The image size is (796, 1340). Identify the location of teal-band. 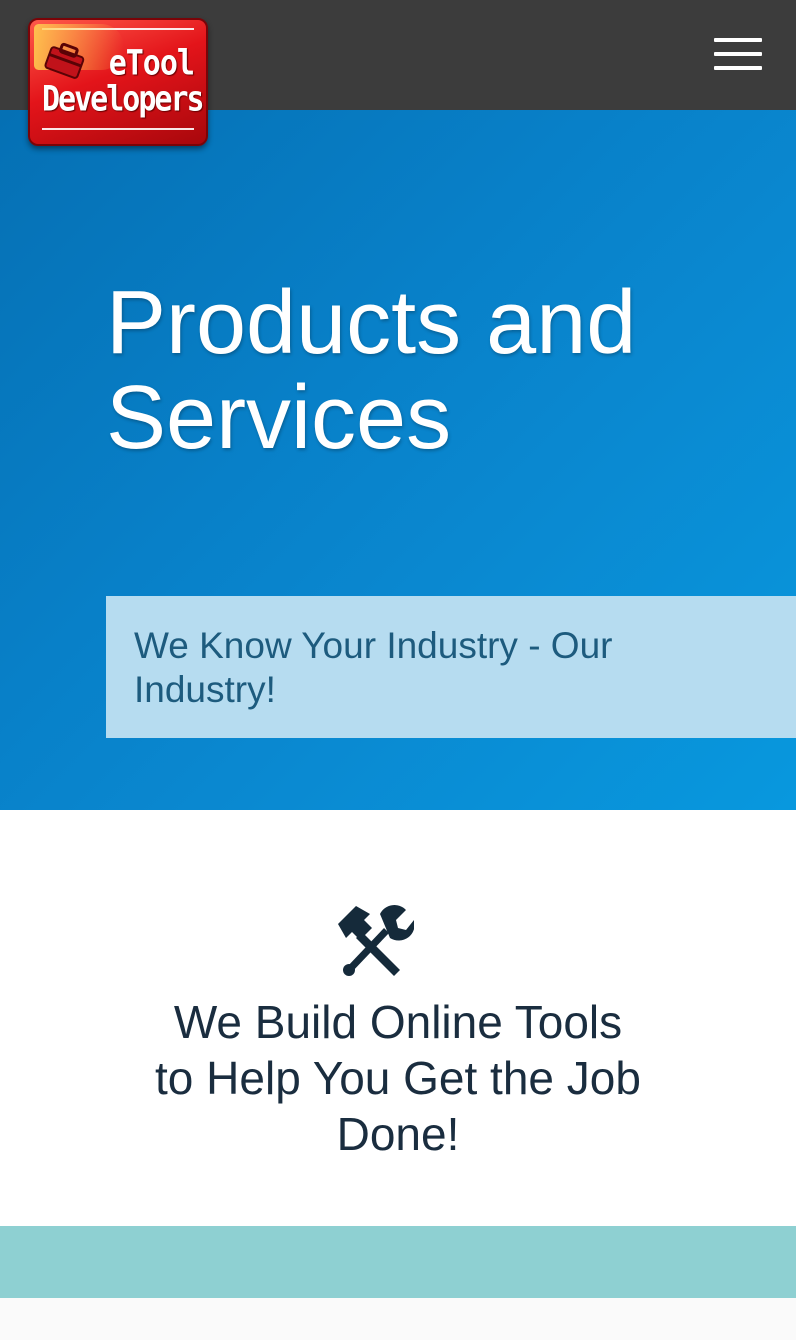
(398, 1262).